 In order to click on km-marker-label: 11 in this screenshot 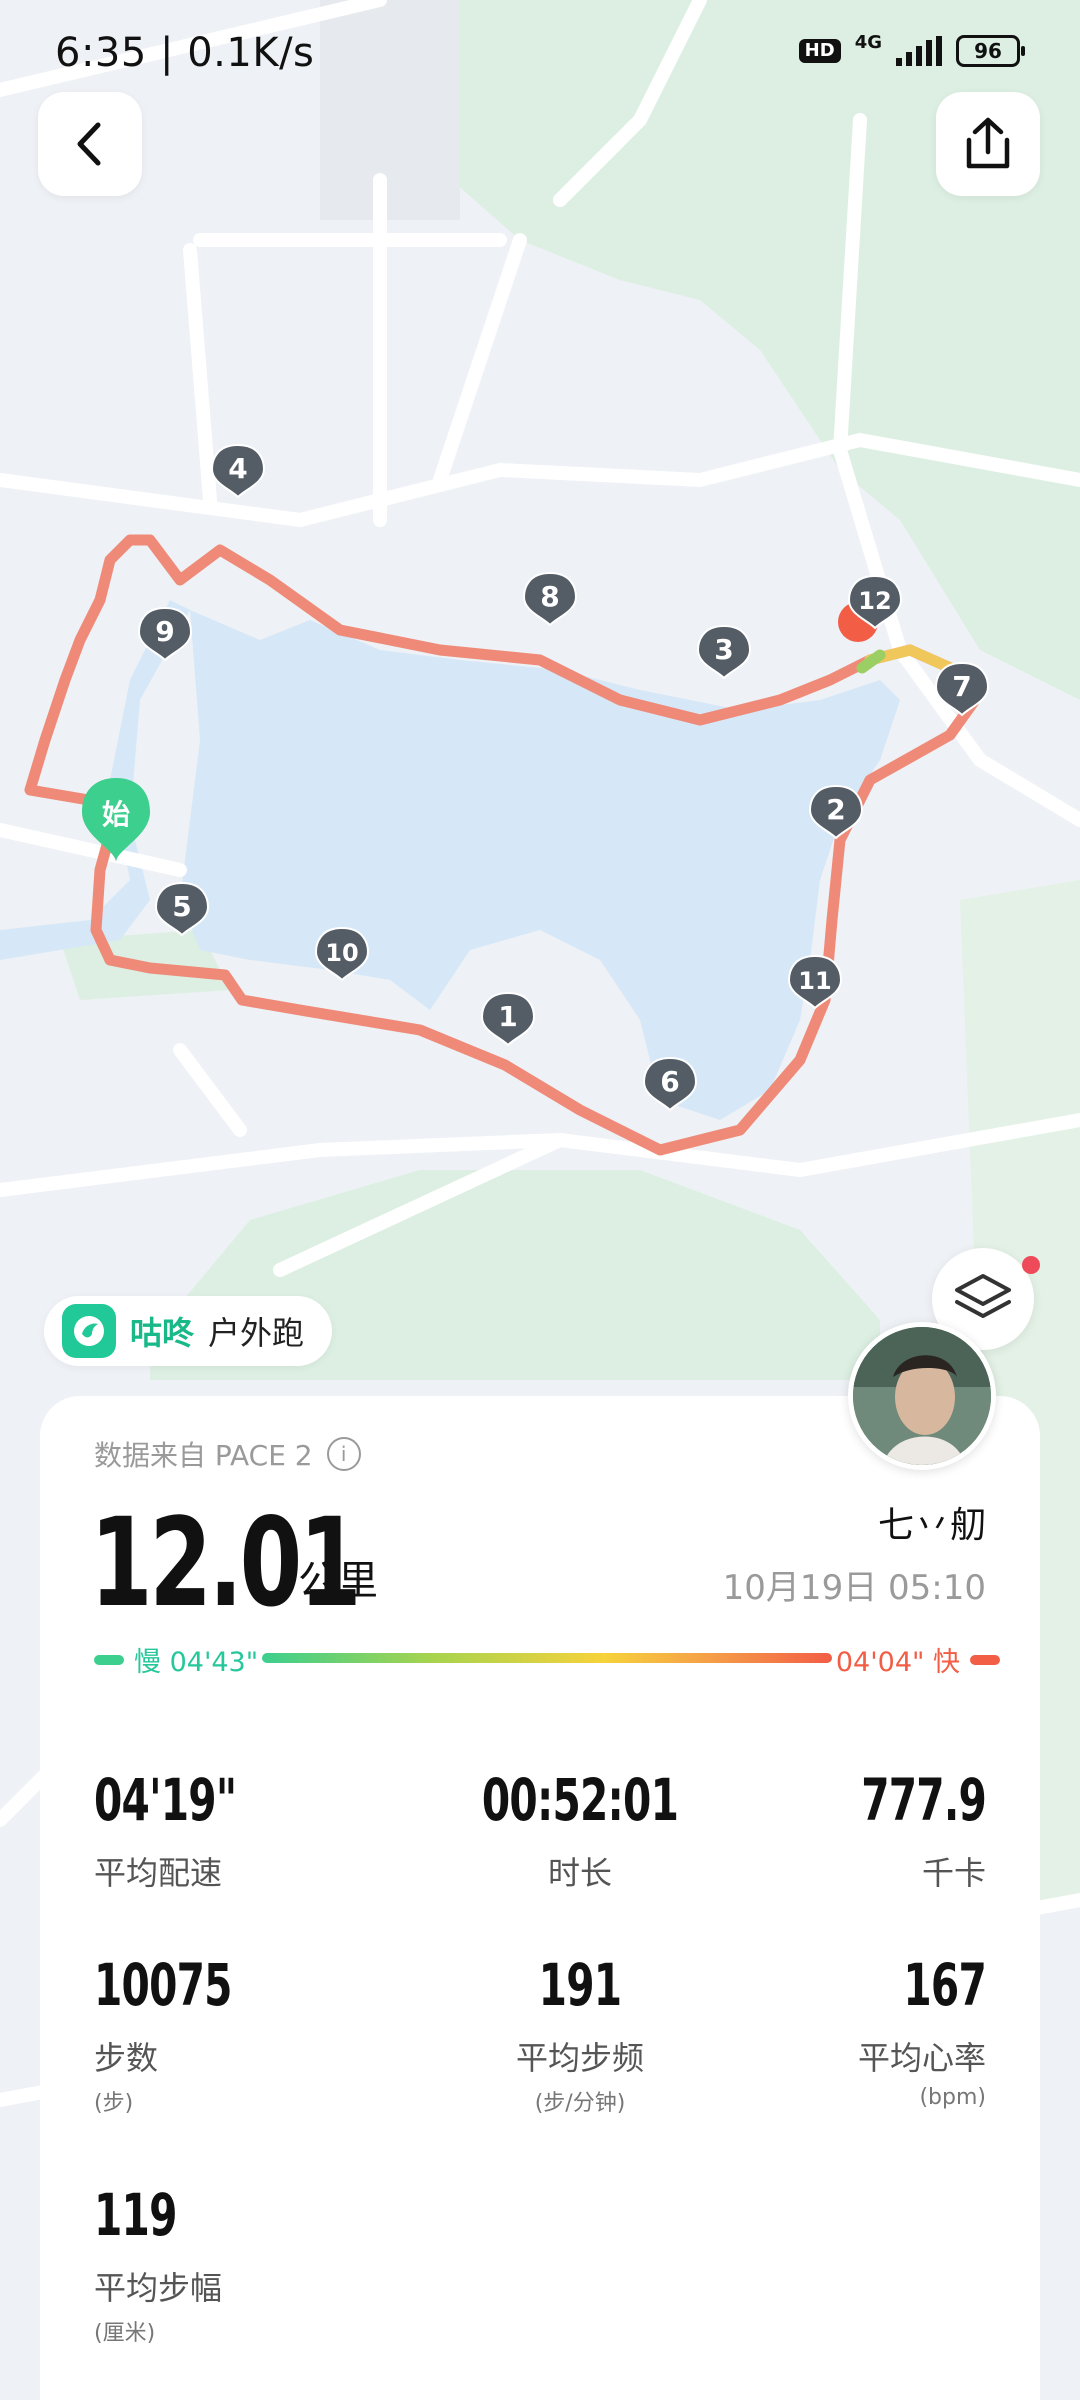, I will do `click(814, 981)`.